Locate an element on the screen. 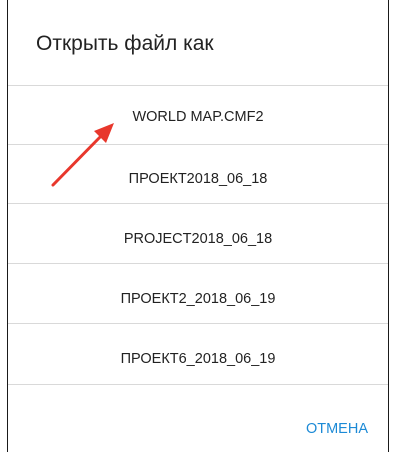 Image resolution: width=395 pixels, height=452 pixels. file-item-proekt-2018-06-18: ПРОЕКТ2018_06_18 is located at coordinates (198, 179).